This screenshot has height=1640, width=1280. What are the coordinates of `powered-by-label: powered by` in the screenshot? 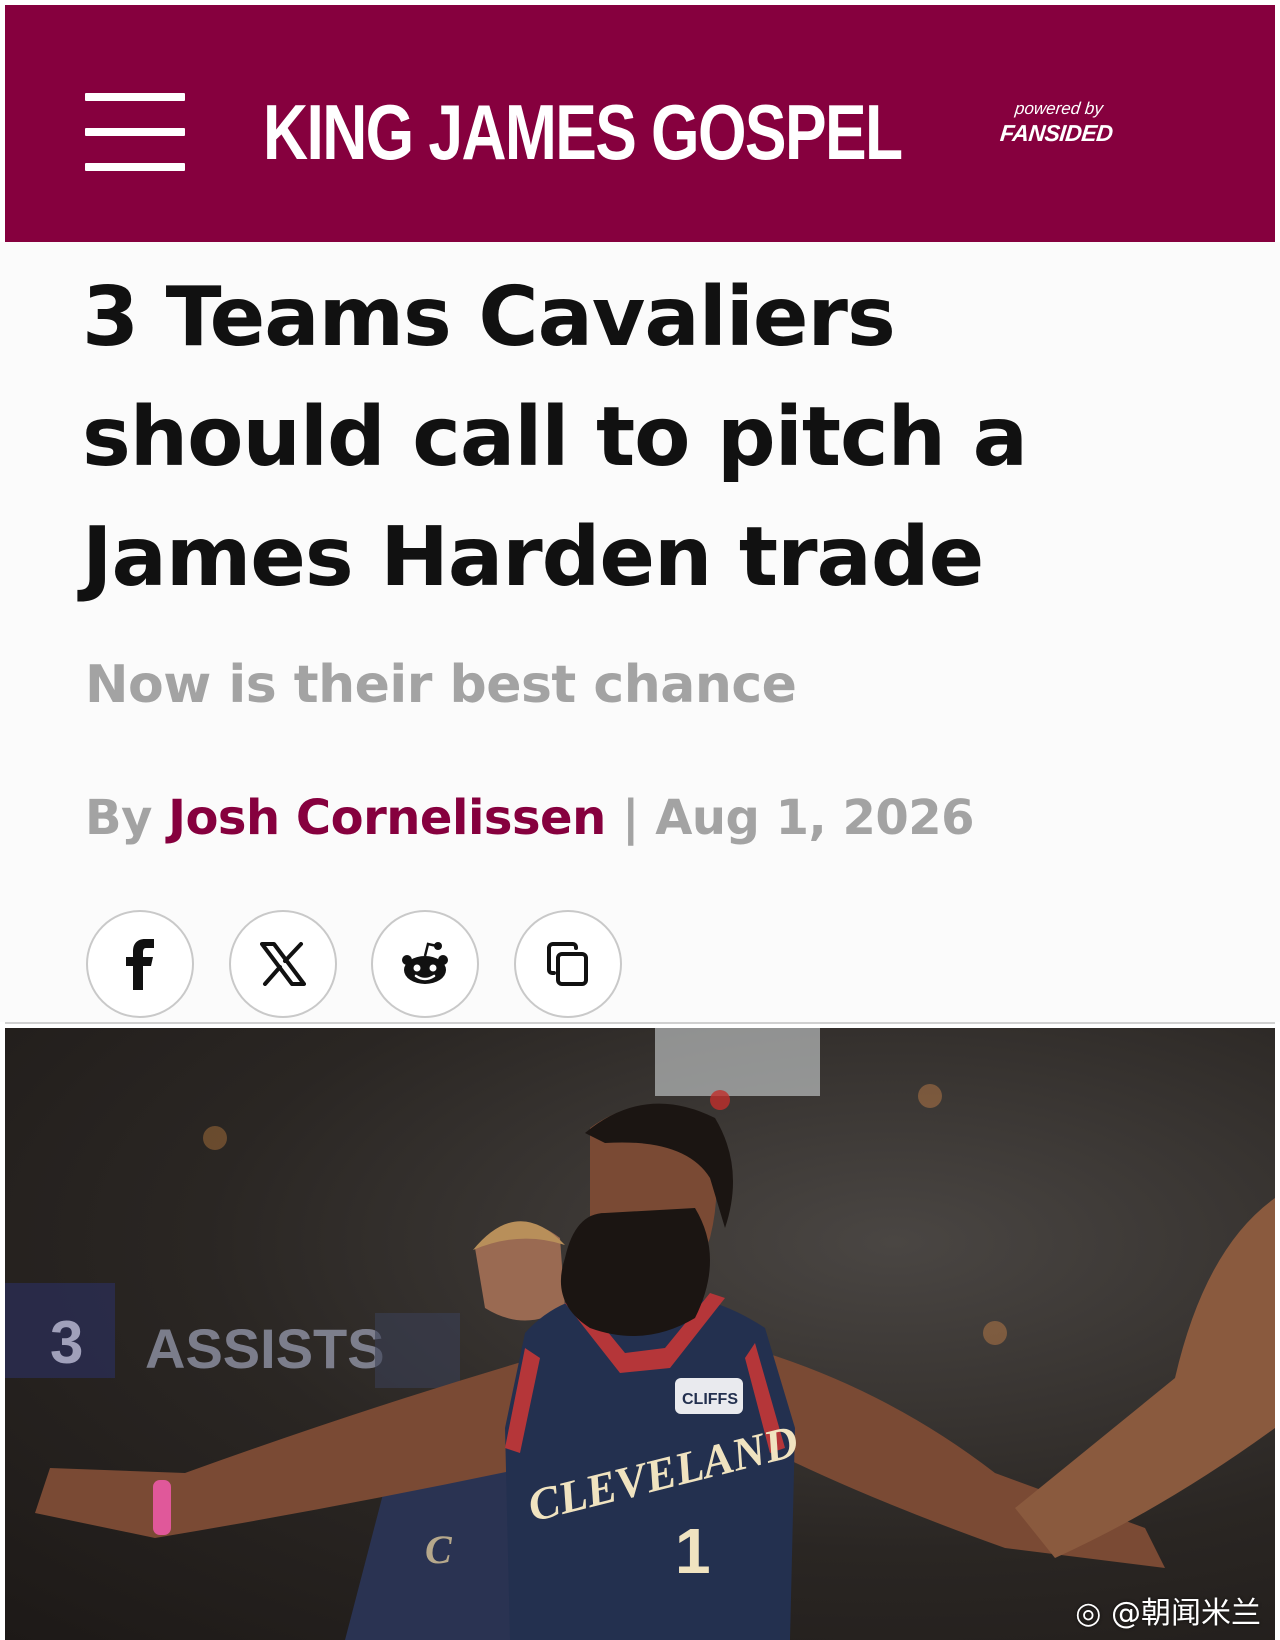 It's located at (1059, 108).